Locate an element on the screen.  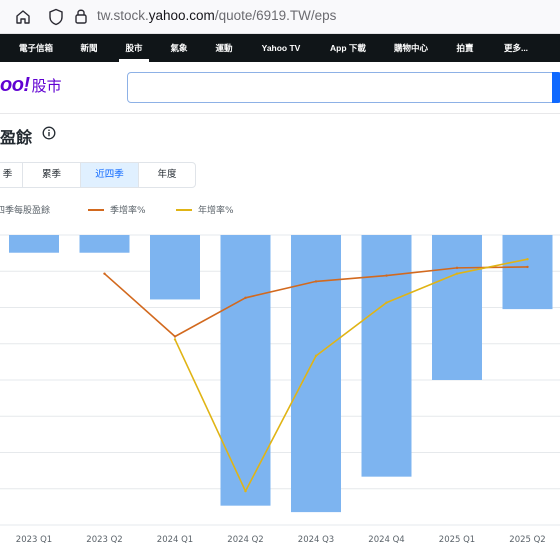
url-path: /quote/6919.TW/eps is located at coordinates (275, 15).